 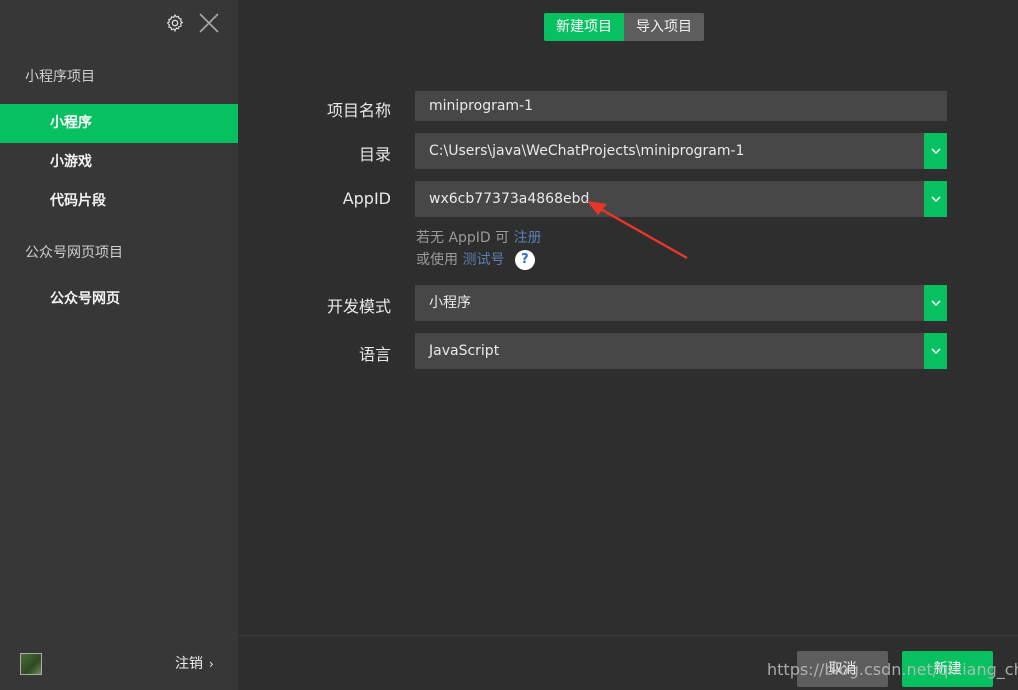 I want to click on avatar, so click(x=31, y=664).